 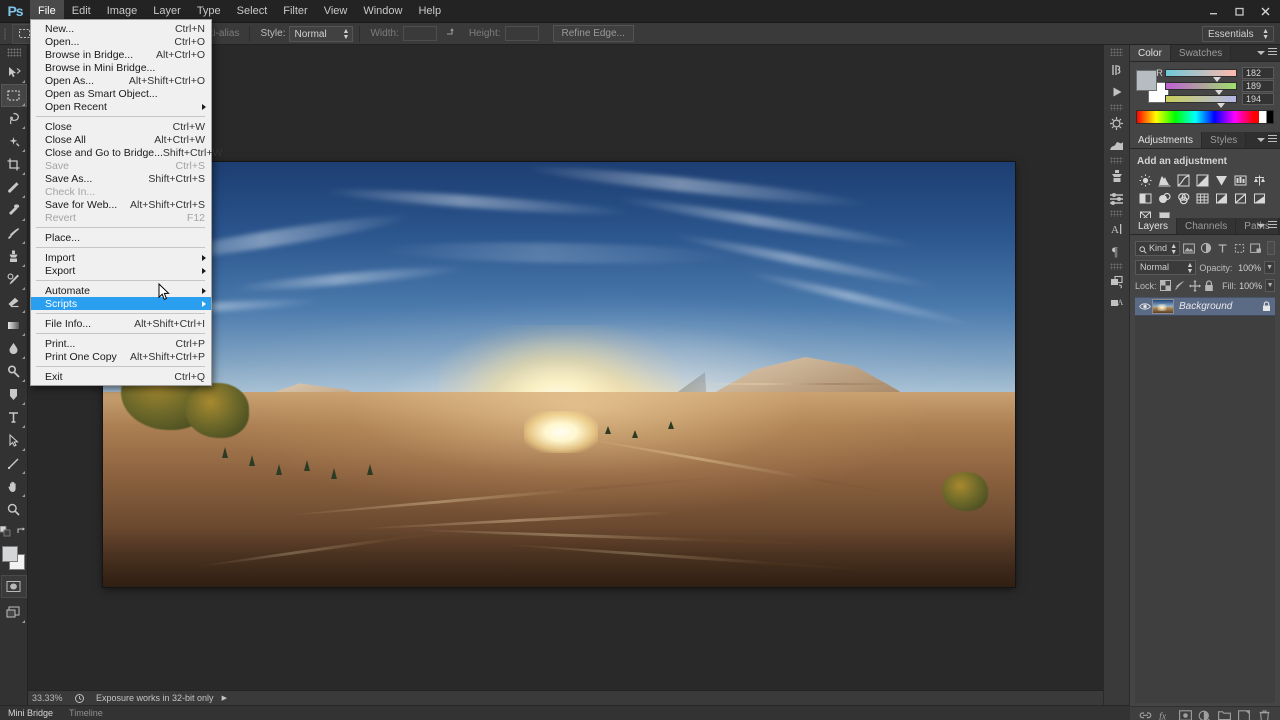 What do you see at coordinates (1164, 180) in the screenshot?
I see `levels-icon` at bounding box center [1164, 180].